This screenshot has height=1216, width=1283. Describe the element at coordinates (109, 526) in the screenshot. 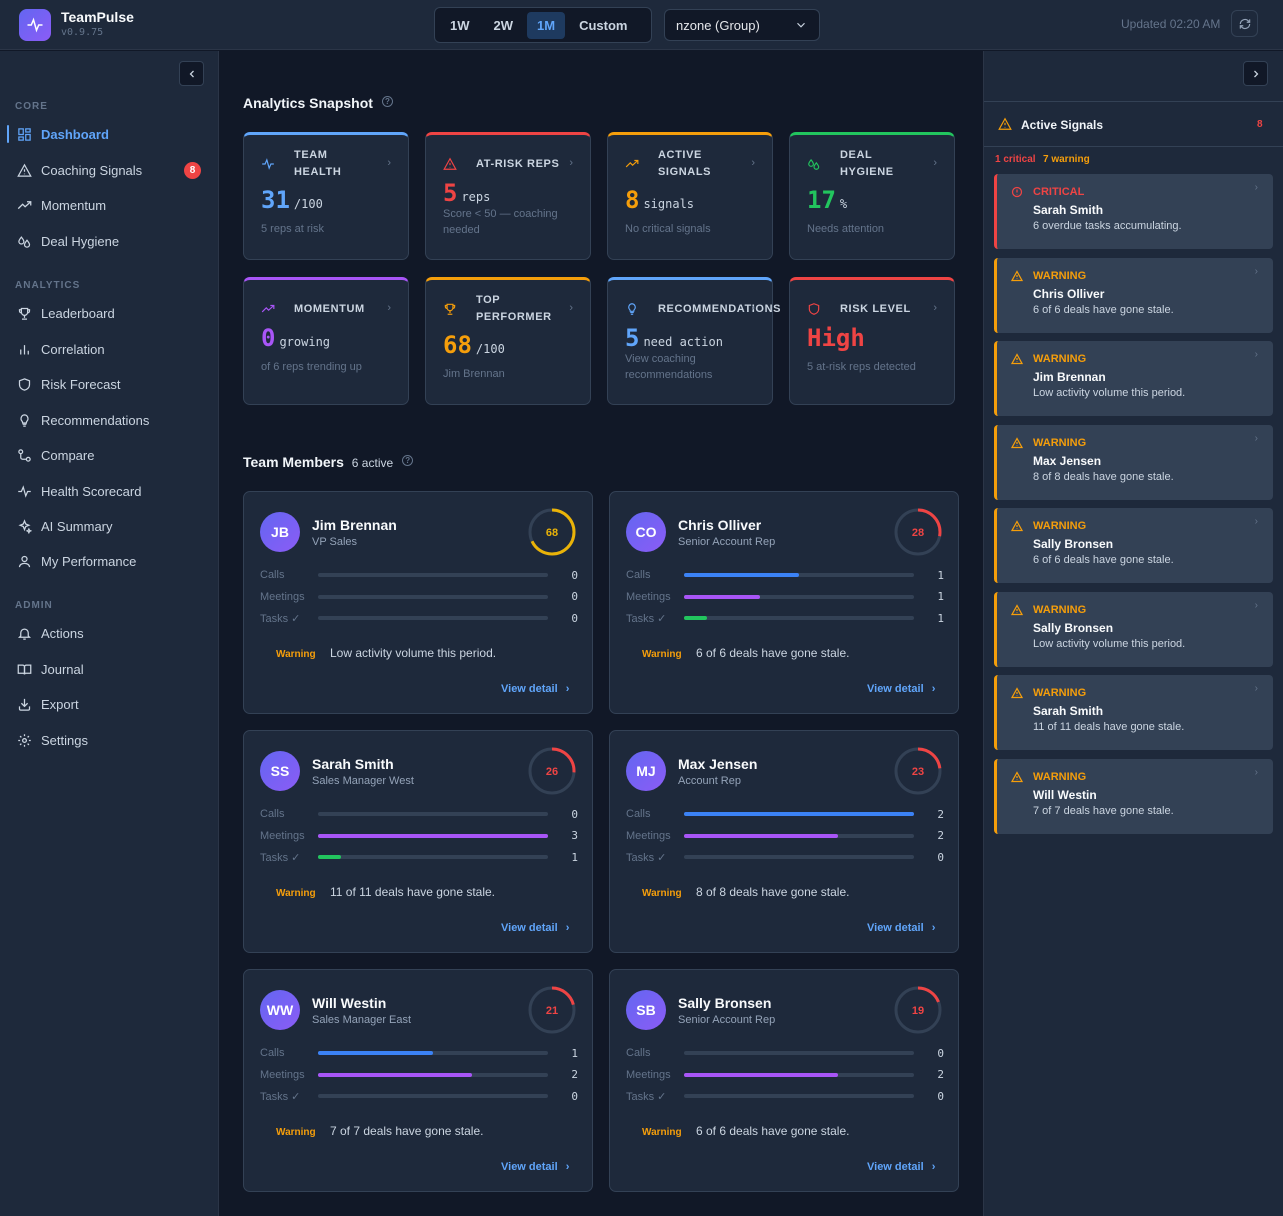

I see `sidebar-item-ai-summary: AI Summary` at that location.